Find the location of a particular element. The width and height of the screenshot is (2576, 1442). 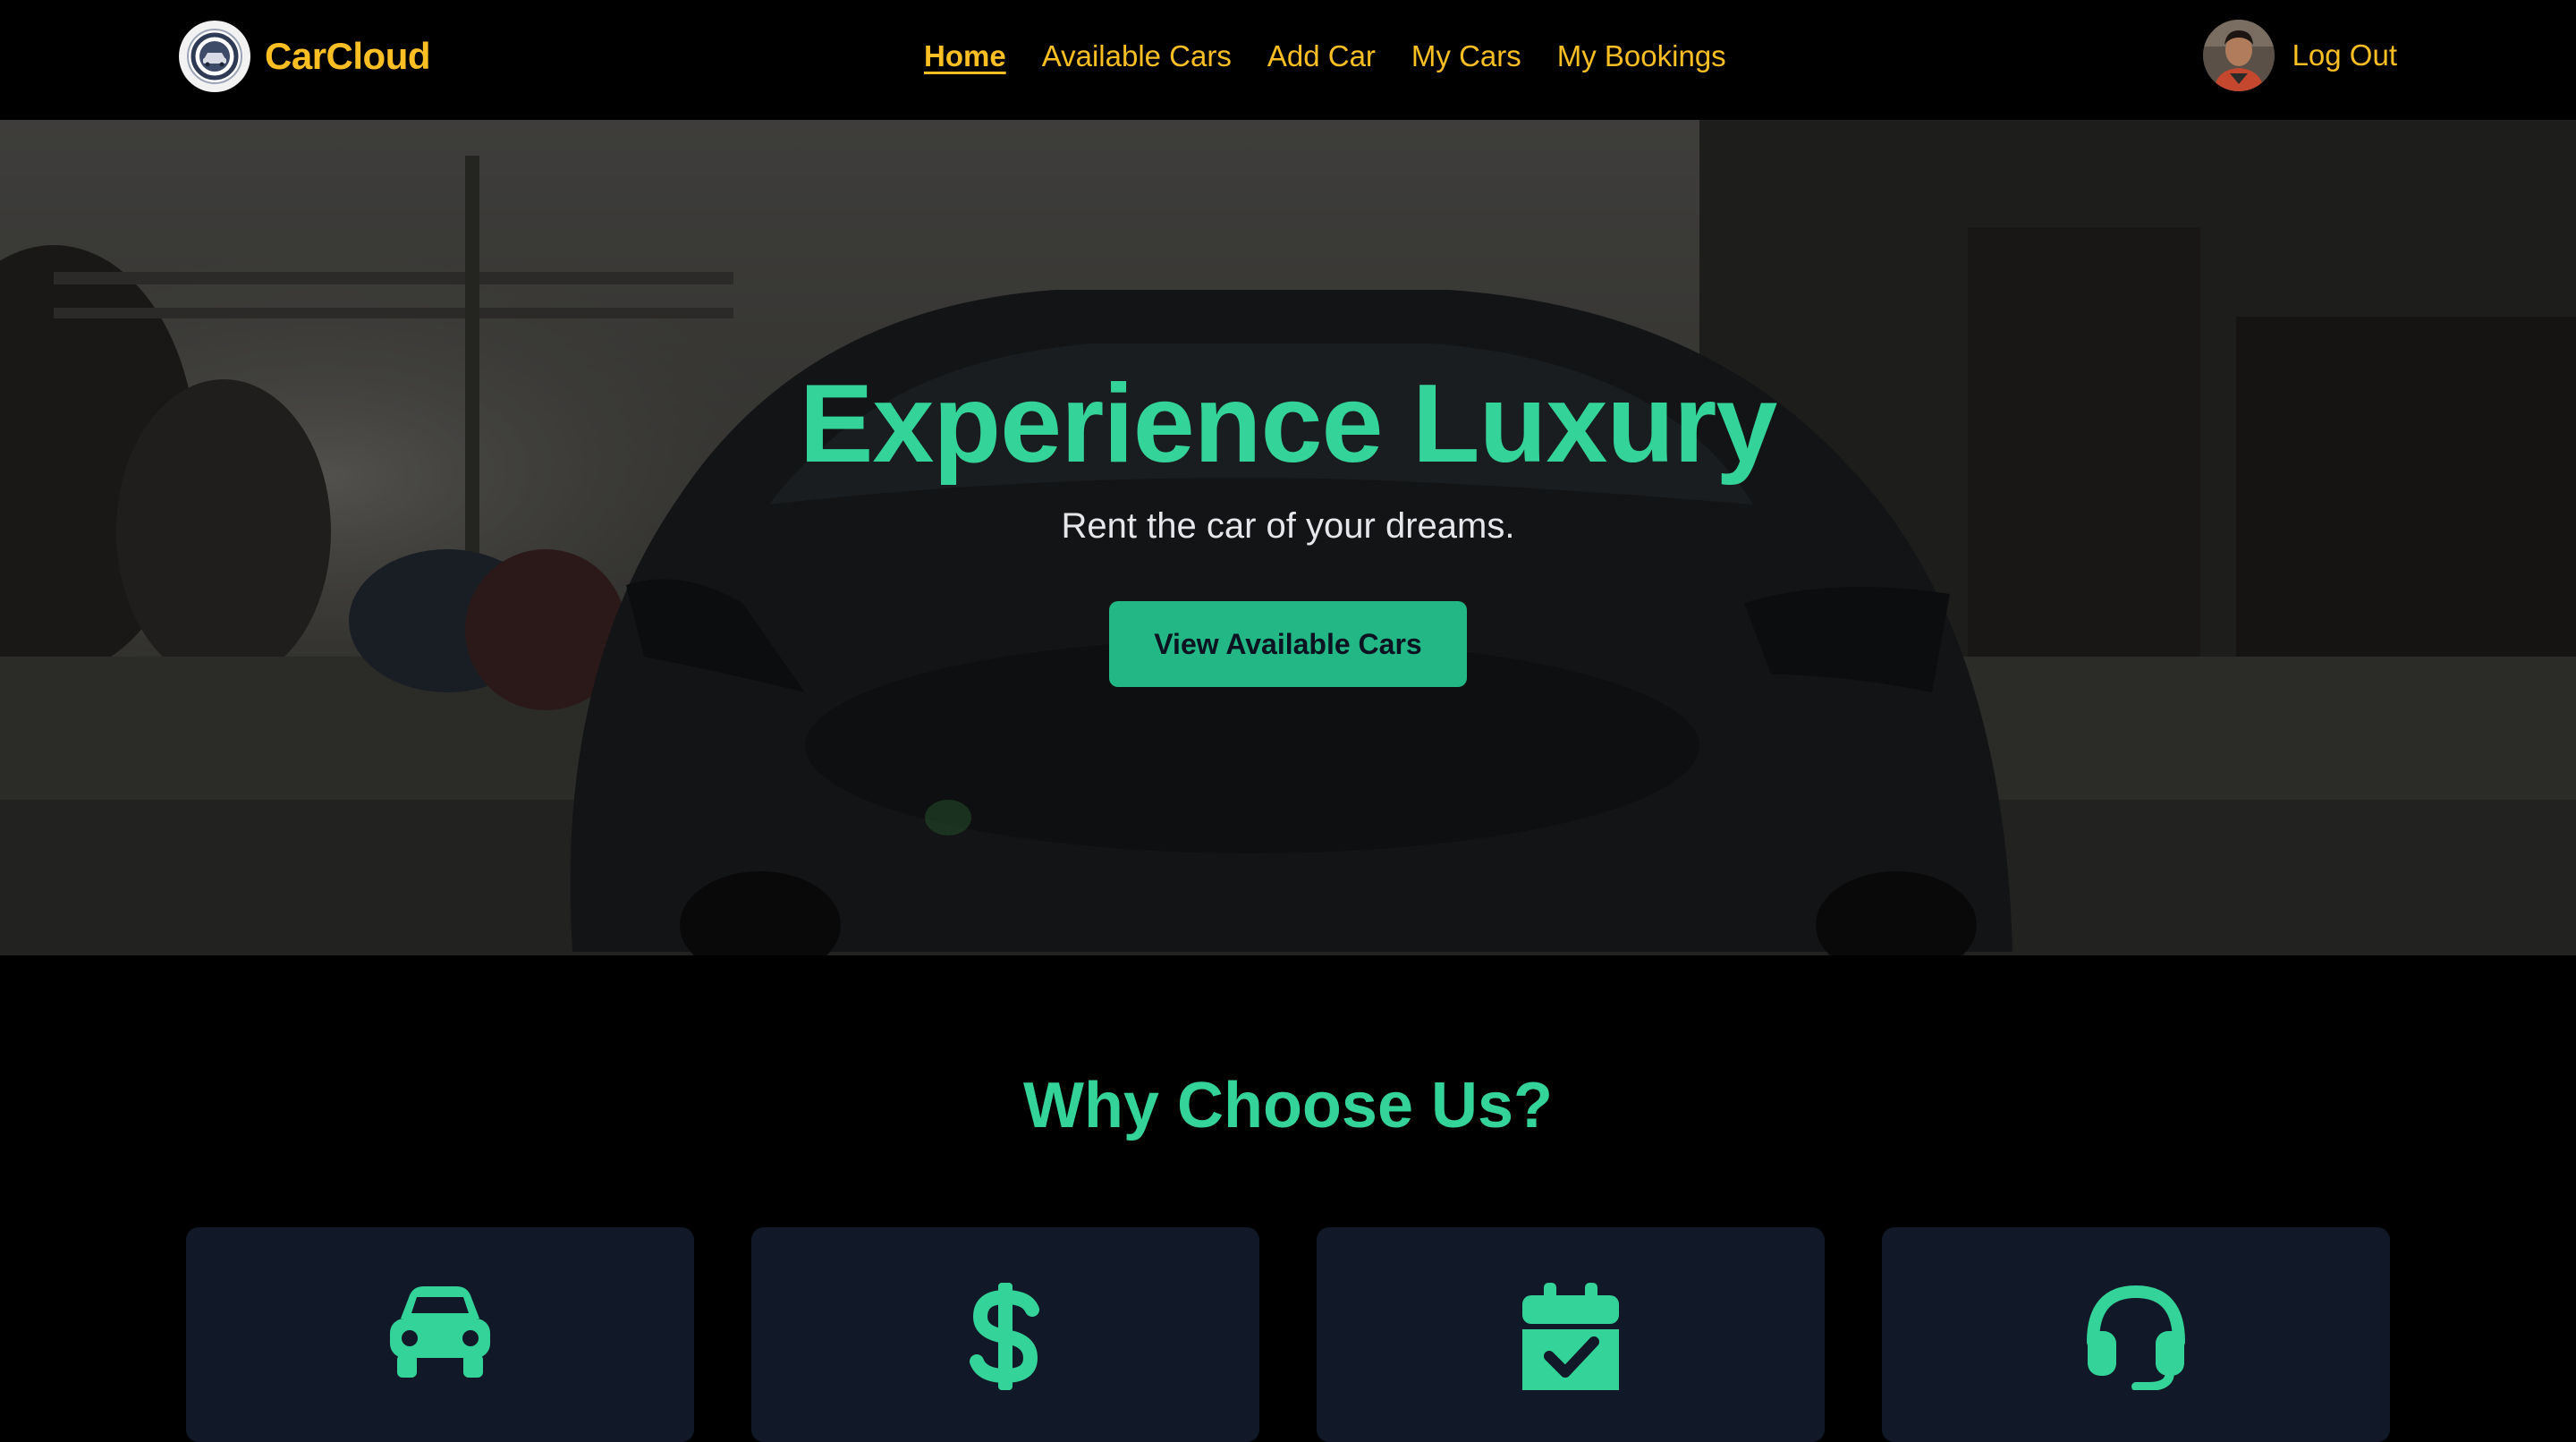

brand-link: CarCloud is located at coordinates (305, 56).